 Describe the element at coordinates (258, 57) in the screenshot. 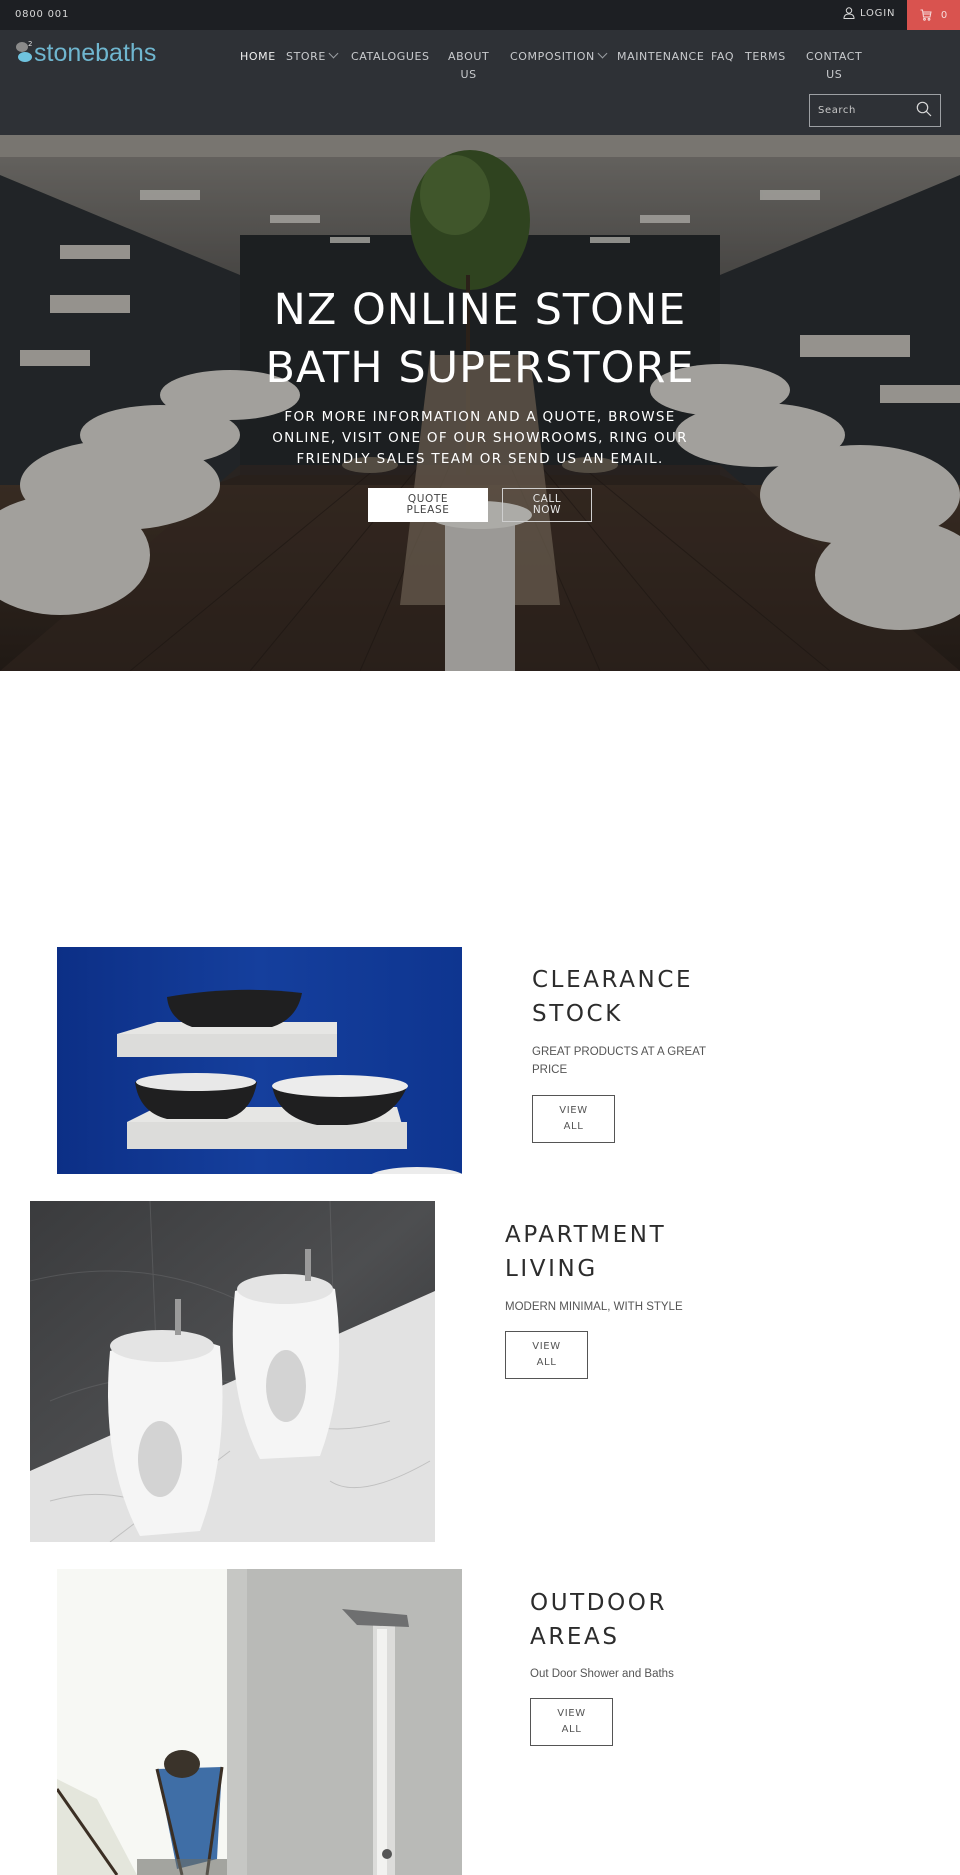

I see `nav-home: HOME` at that location.